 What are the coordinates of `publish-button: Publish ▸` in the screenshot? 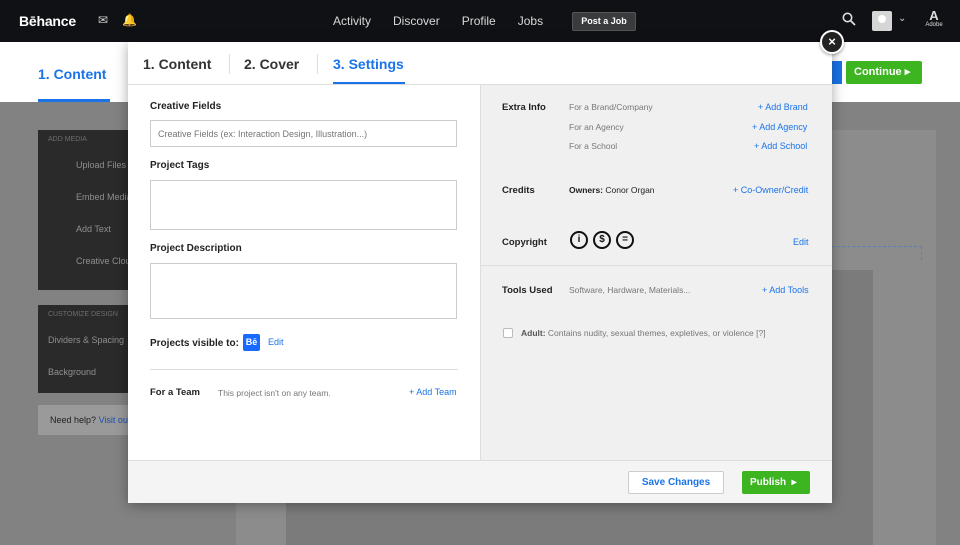 It's located at (776, 482).